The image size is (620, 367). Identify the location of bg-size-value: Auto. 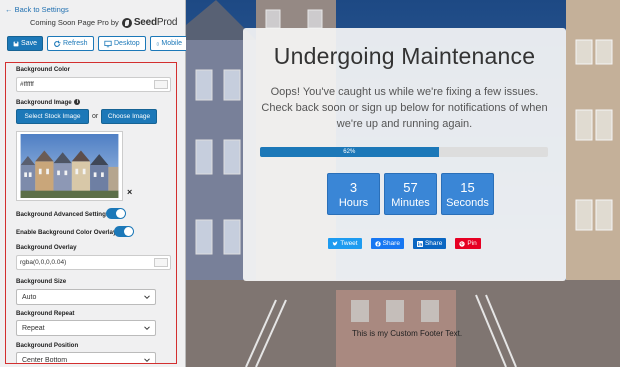
(29, 297).